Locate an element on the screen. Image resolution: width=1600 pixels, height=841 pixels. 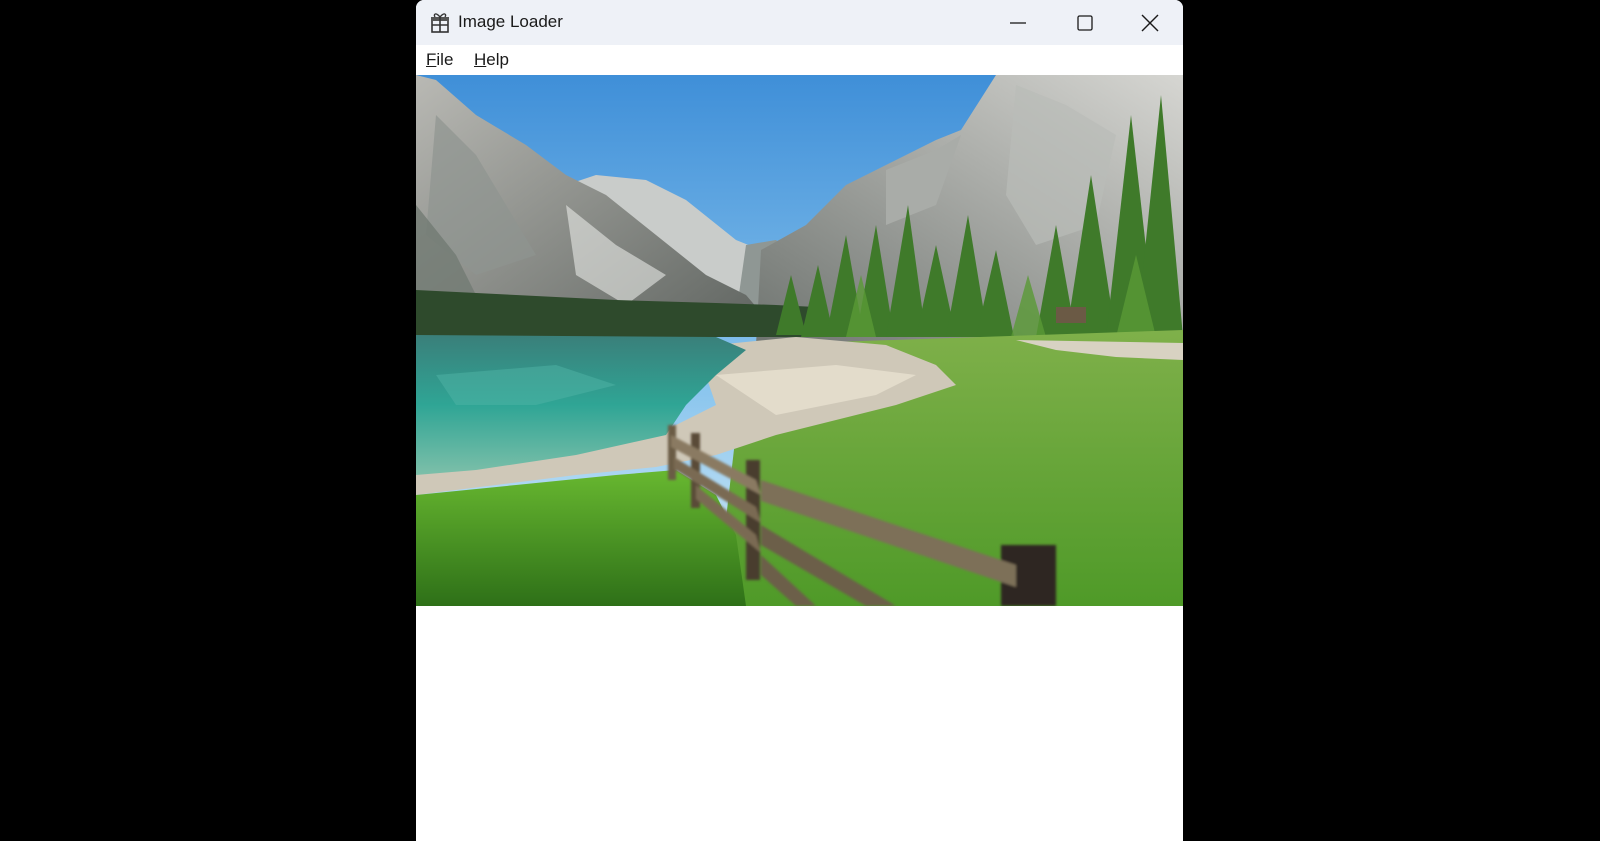
menu-bar: File Help is located at coordinates (799, 60).